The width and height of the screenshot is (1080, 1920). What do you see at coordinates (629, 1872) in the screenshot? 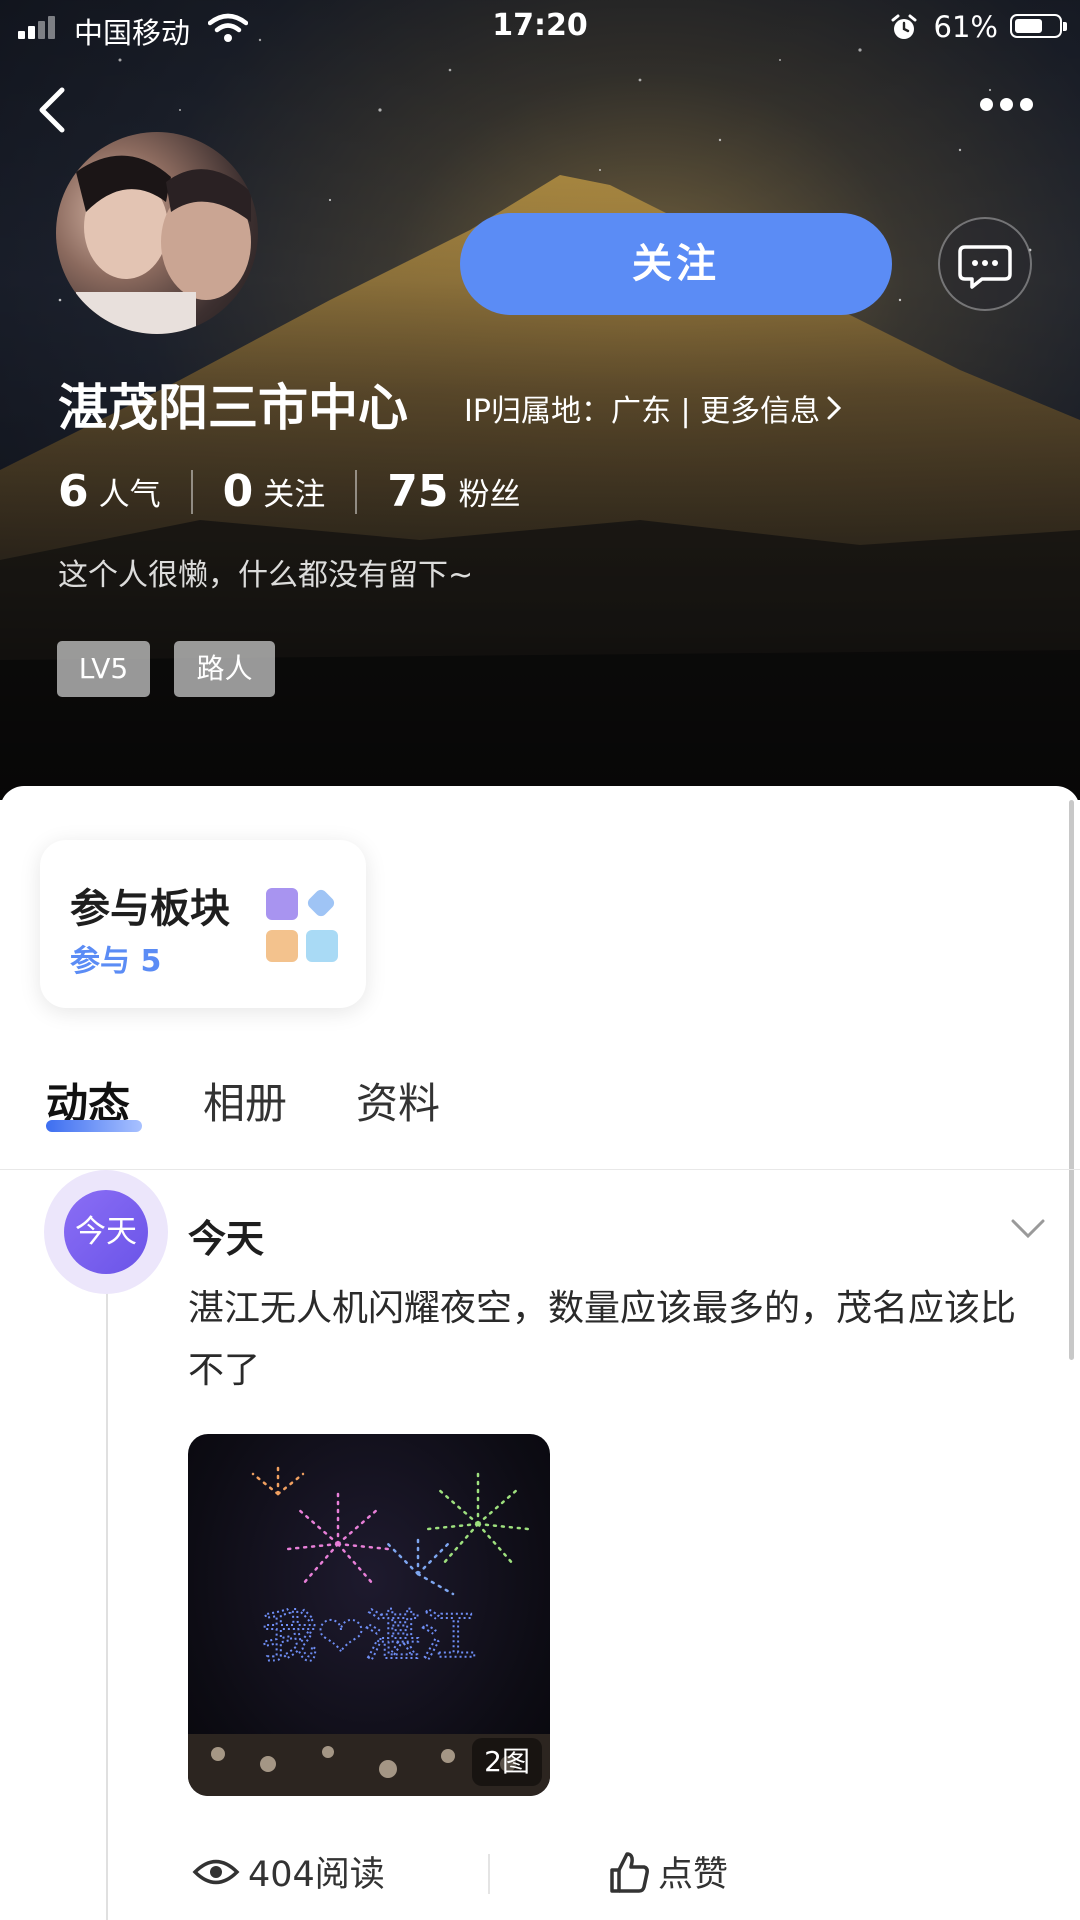
I see `thumbs-up-icon` at bounding box center [629, 1872].